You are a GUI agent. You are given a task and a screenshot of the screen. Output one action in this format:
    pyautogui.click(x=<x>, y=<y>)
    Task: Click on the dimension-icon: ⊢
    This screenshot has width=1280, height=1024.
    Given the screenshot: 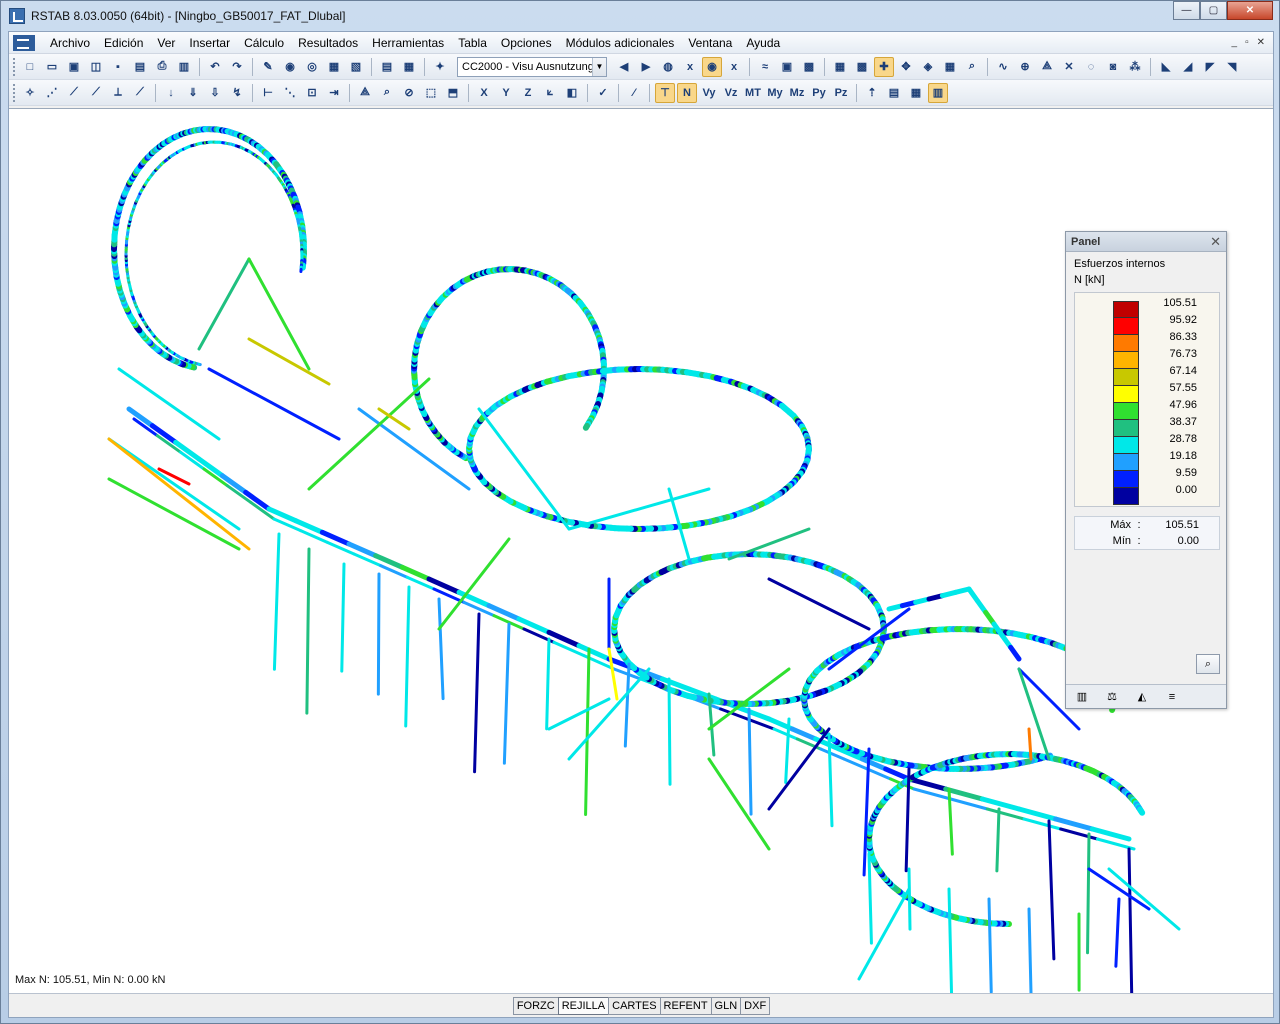 What is the action you would take?
    pyautogui.click(x=268, y=93)
    